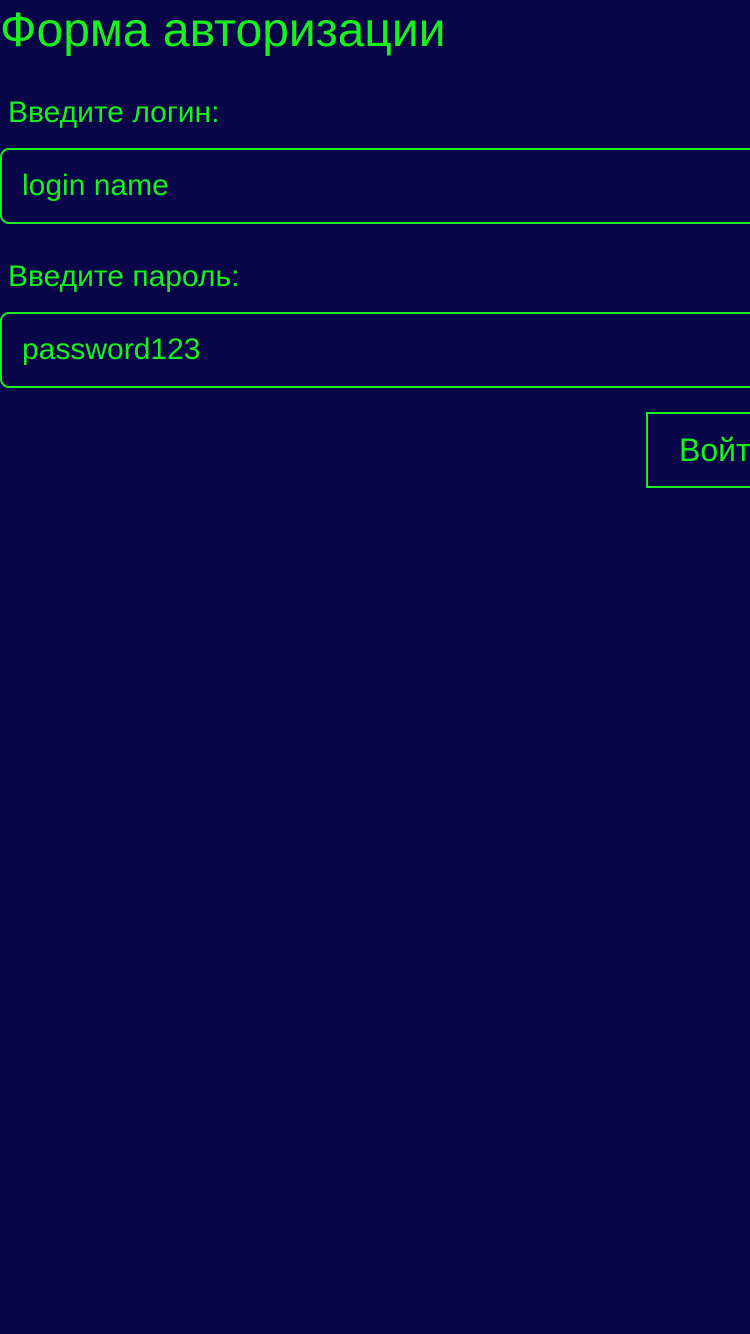  What do you see at coordinates (223, 30) in the screenshot?
I see `page-title: Форма авторизации` at bounding box center [223, 30].